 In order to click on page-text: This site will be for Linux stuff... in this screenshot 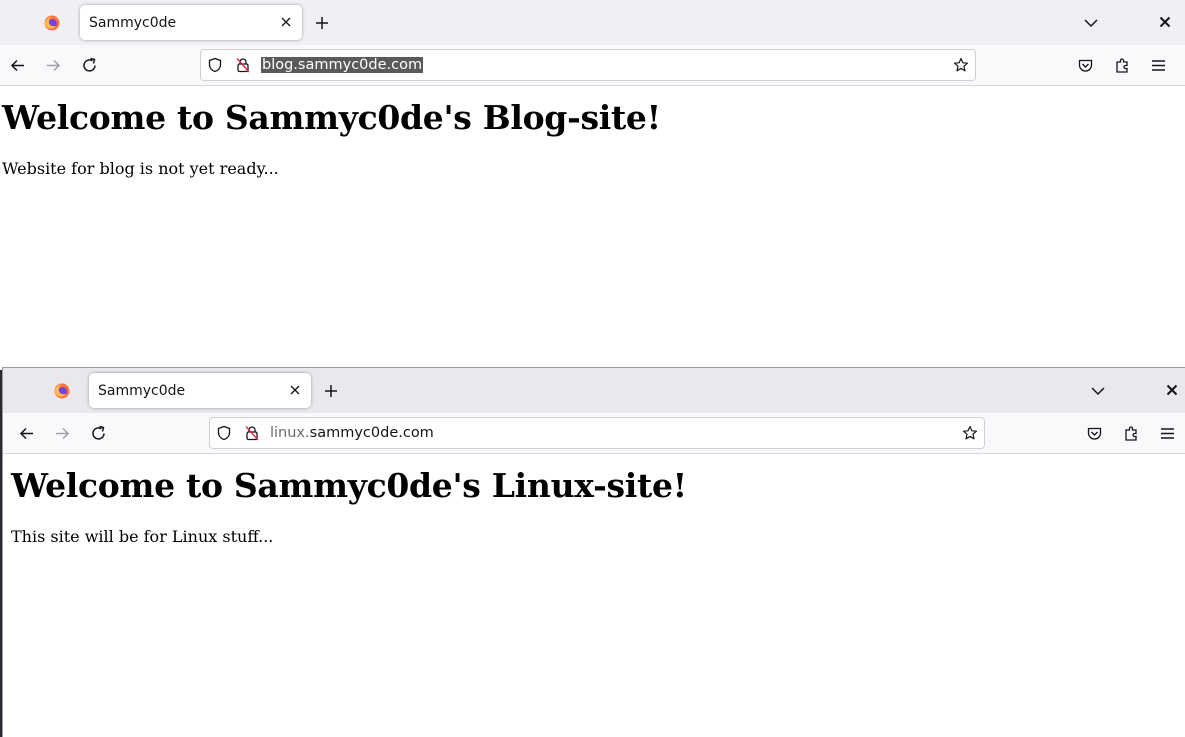, I will do `click(142, 536)`.